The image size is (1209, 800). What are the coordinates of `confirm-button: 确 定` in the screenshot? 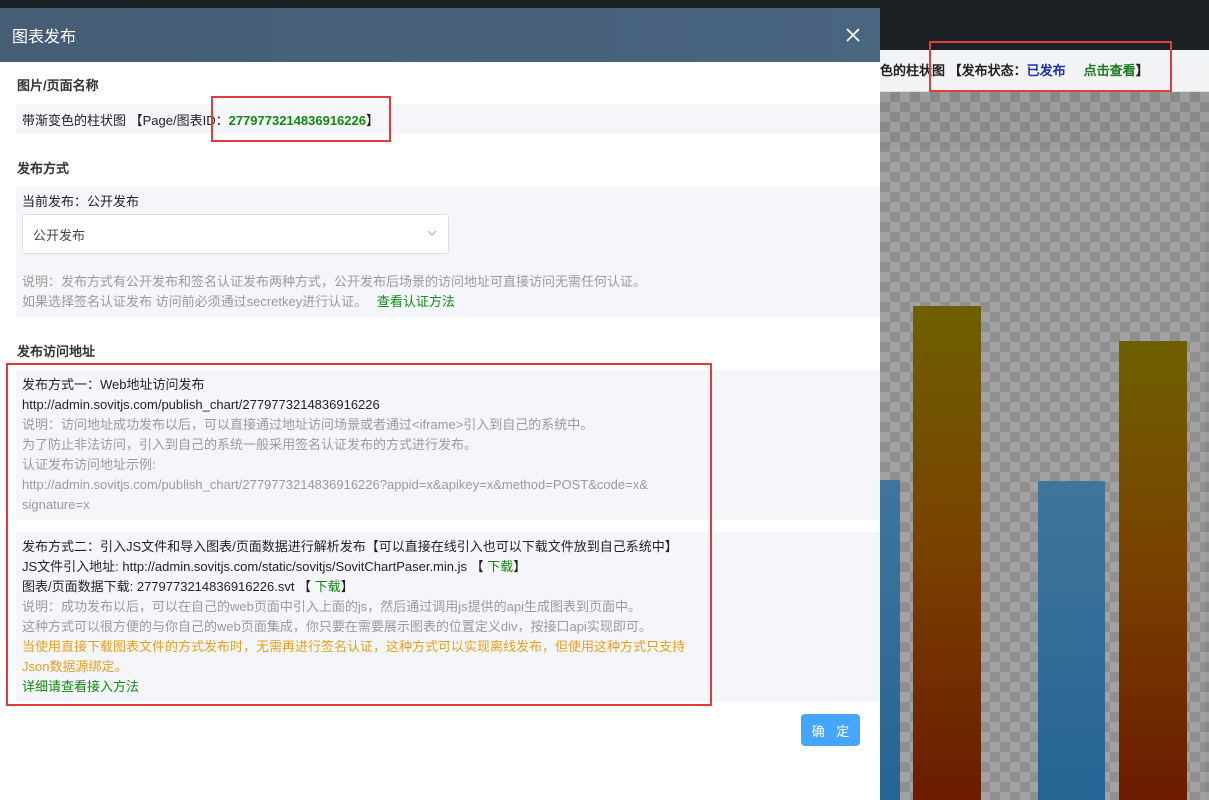 It's located at (830, 730).